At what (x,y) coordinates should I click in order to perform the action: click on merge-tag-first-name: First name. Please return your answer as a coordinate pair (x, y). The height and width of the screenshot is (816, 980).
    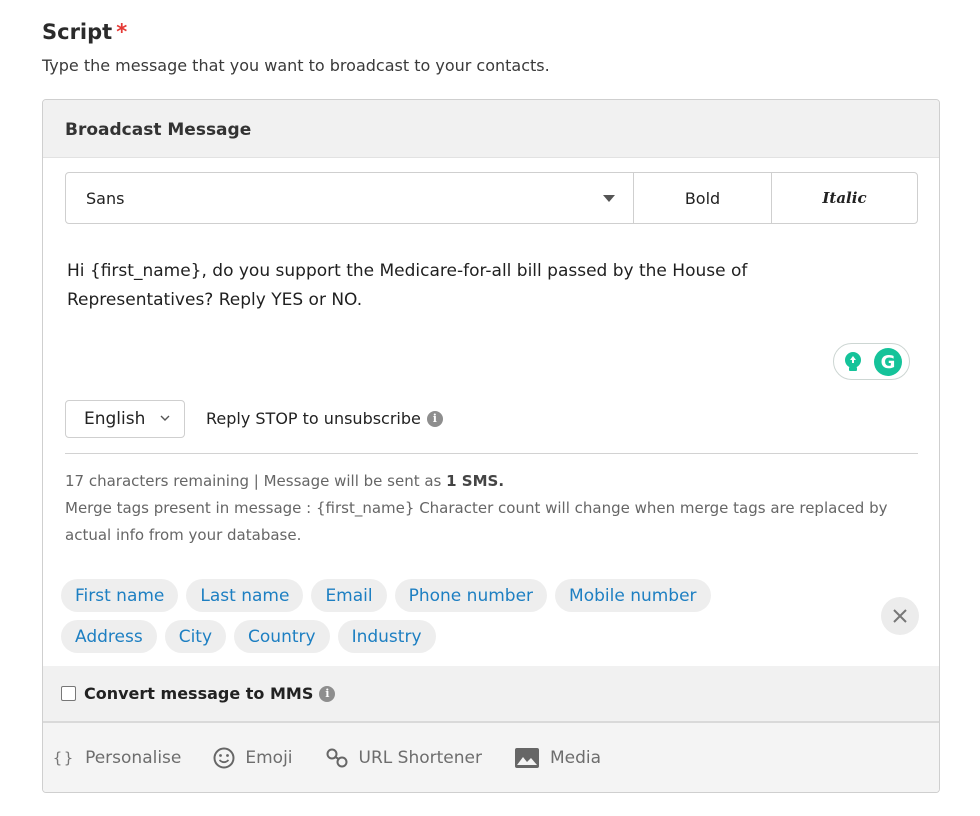
    Looking at the image, I should click on (120, 595).